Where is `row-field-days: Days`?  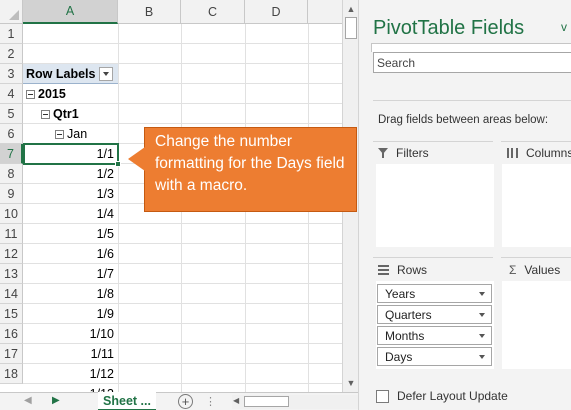
row-field-days: Days is located at coordinates (434, 356).